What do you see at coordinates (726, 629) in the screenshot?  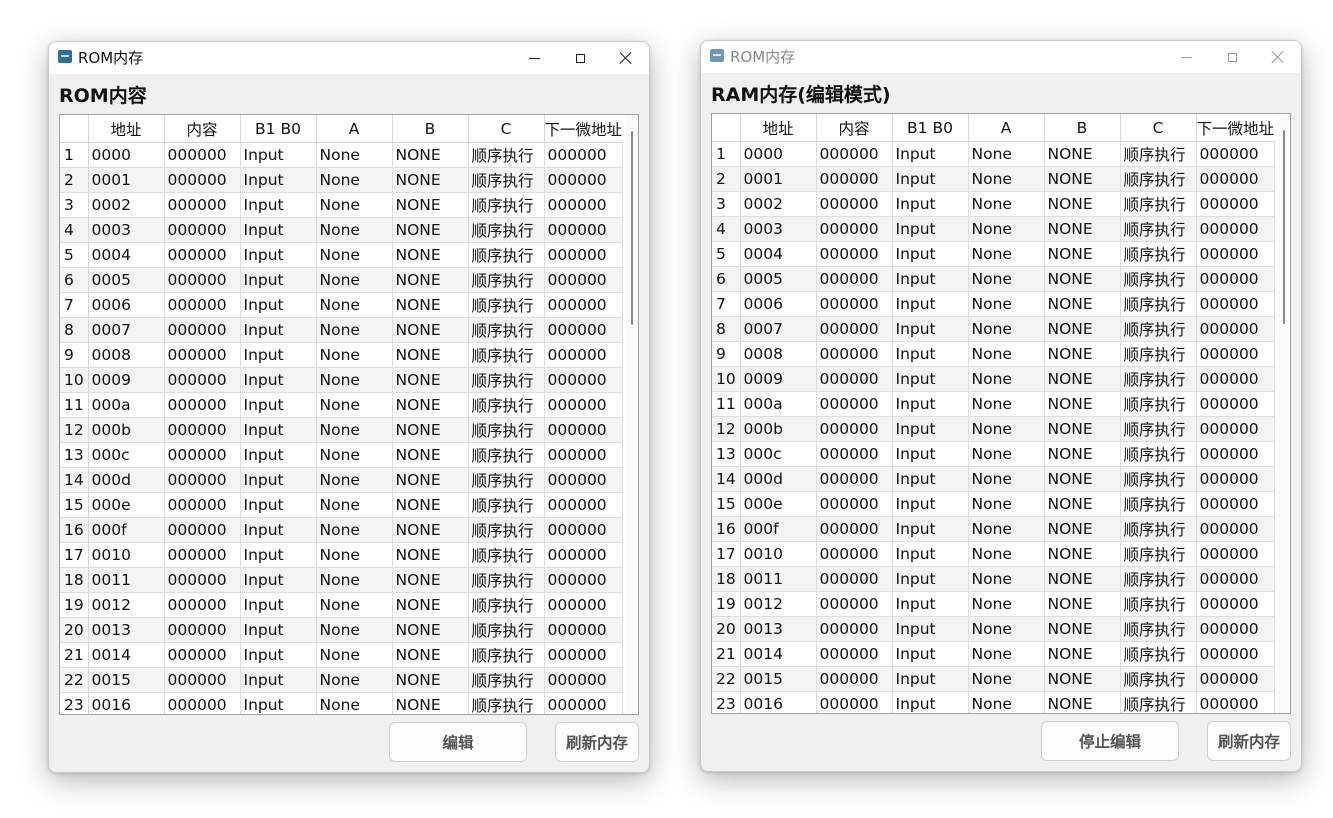 I see `row-number: 20` at bounding box center [726, 629].